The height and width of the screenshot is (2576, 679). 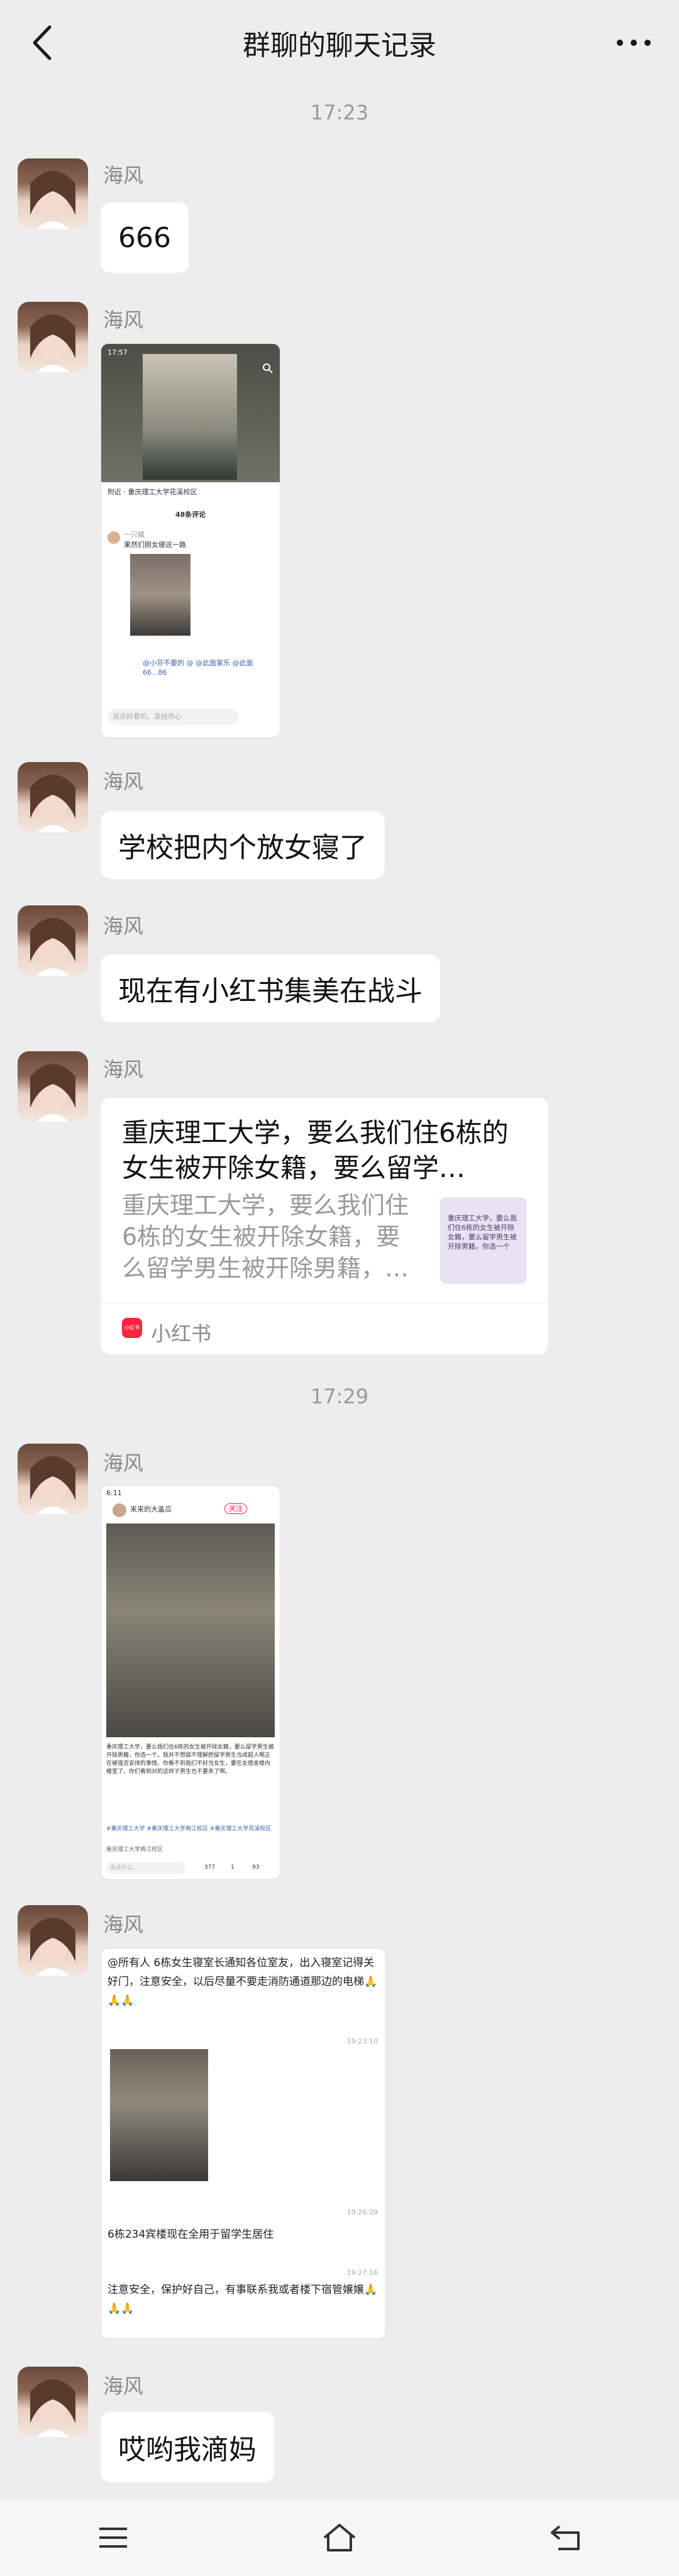 What do you see at coordinates (160, 595) in the screenshot?
I see `comment-image` at bounding box center [160, 595].